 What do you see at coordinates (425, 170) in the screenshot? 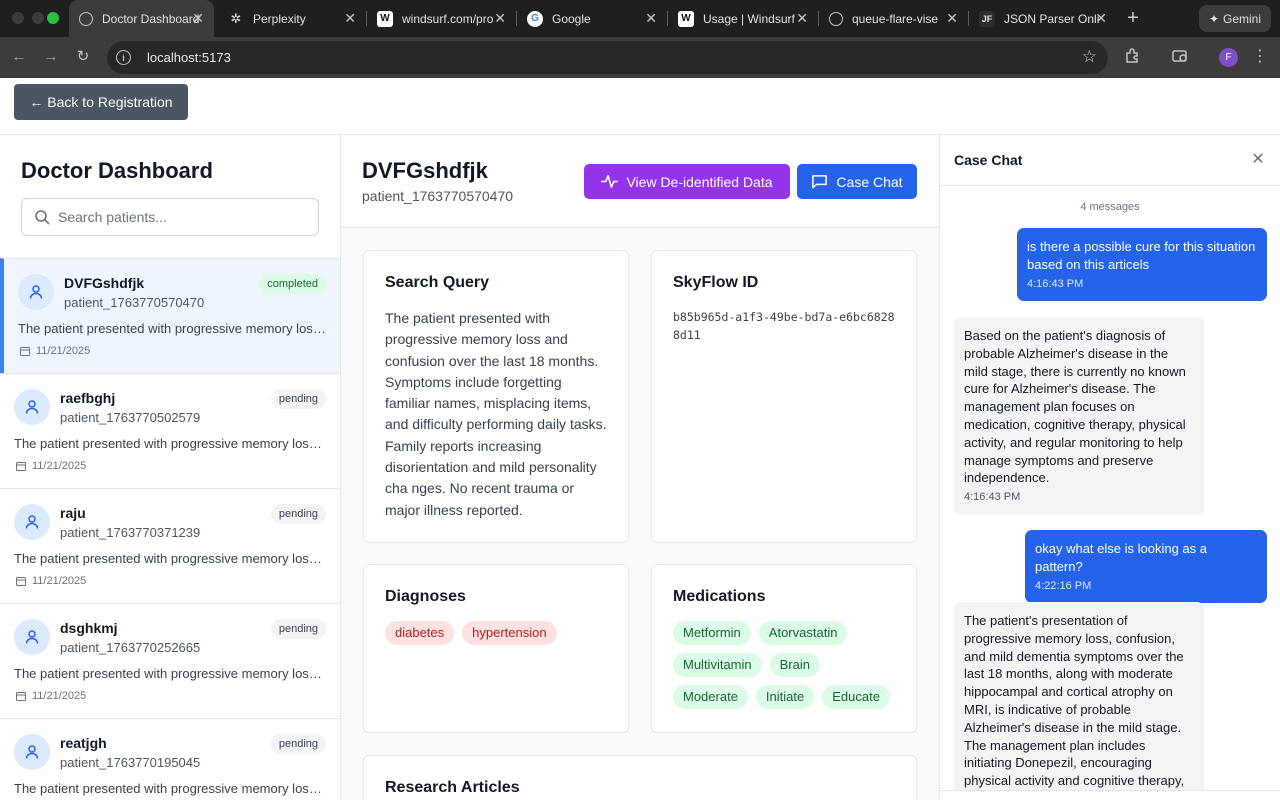
I see `page-title: DVFGshdfjk` at bounding box center [425, 170].